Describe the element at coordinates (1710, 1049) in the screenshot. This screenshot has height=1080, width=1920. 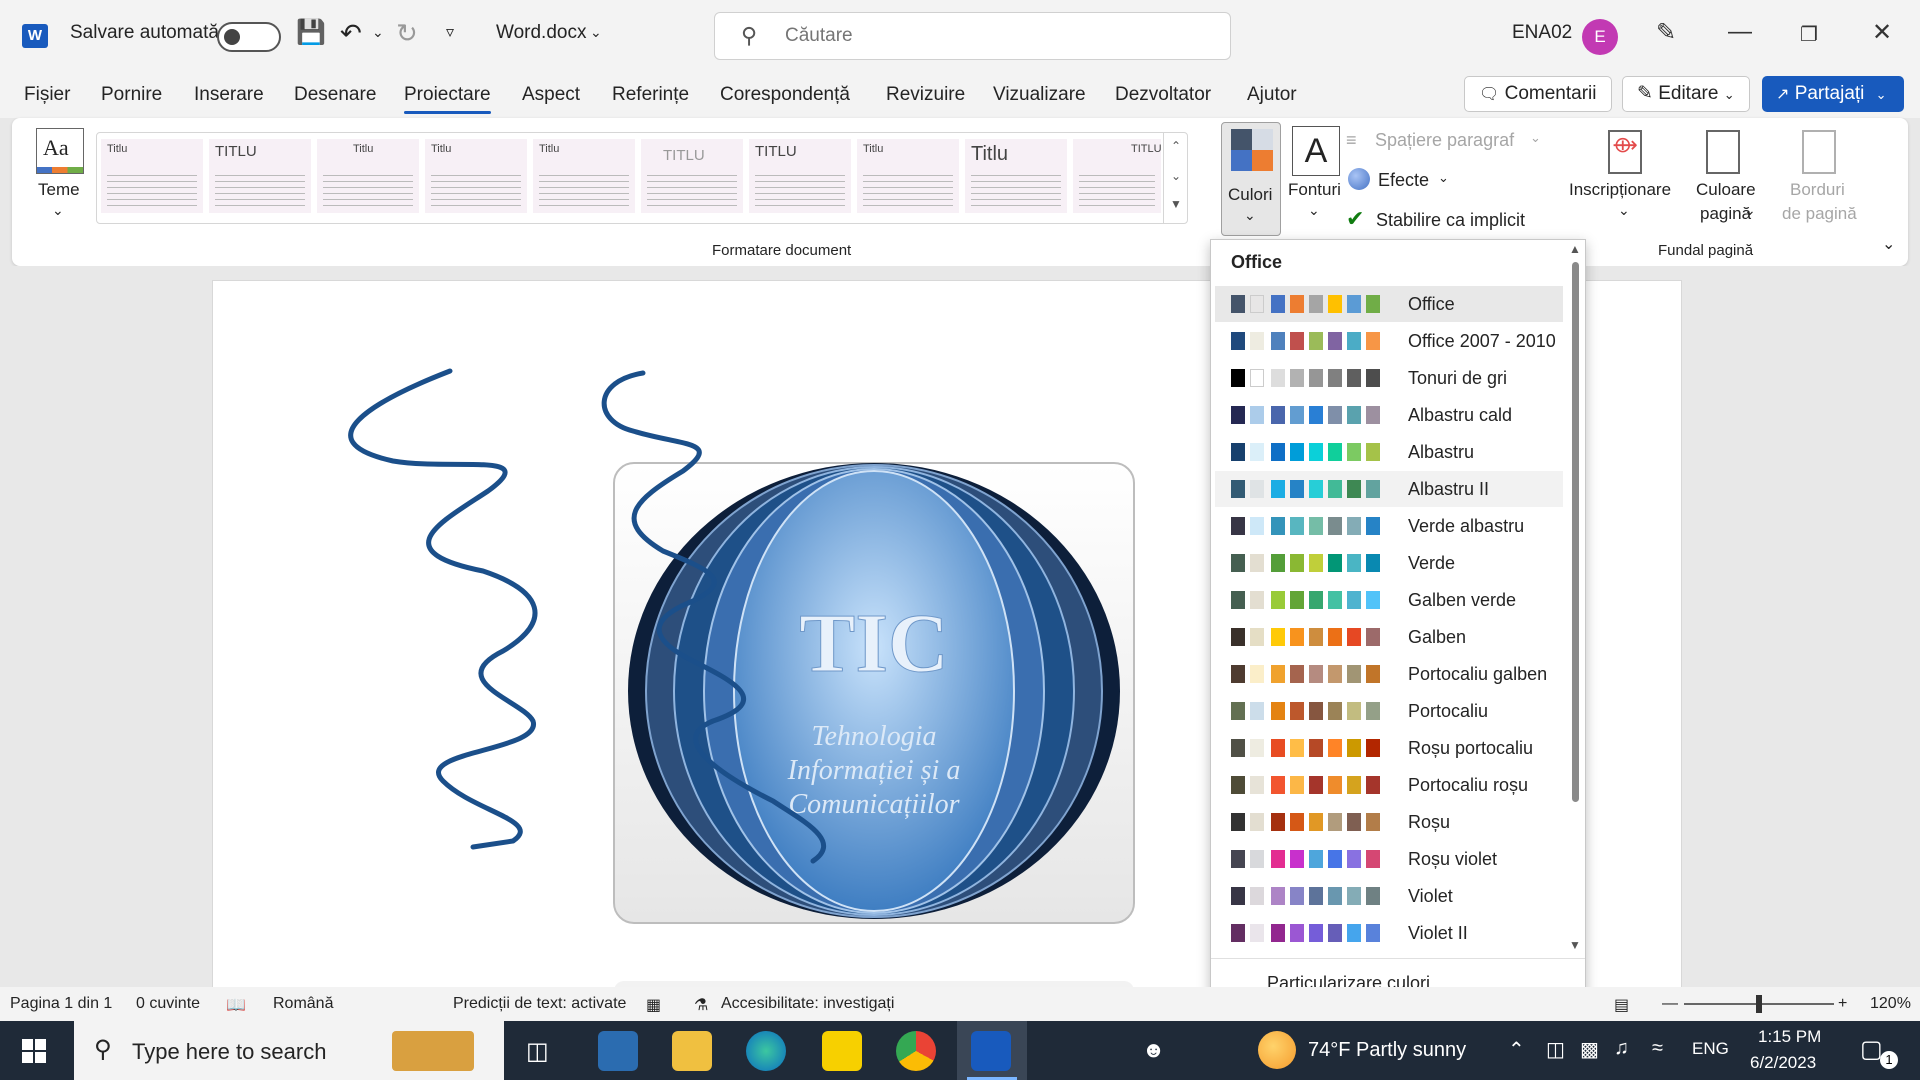
I see `input-language: ENG` at that location.